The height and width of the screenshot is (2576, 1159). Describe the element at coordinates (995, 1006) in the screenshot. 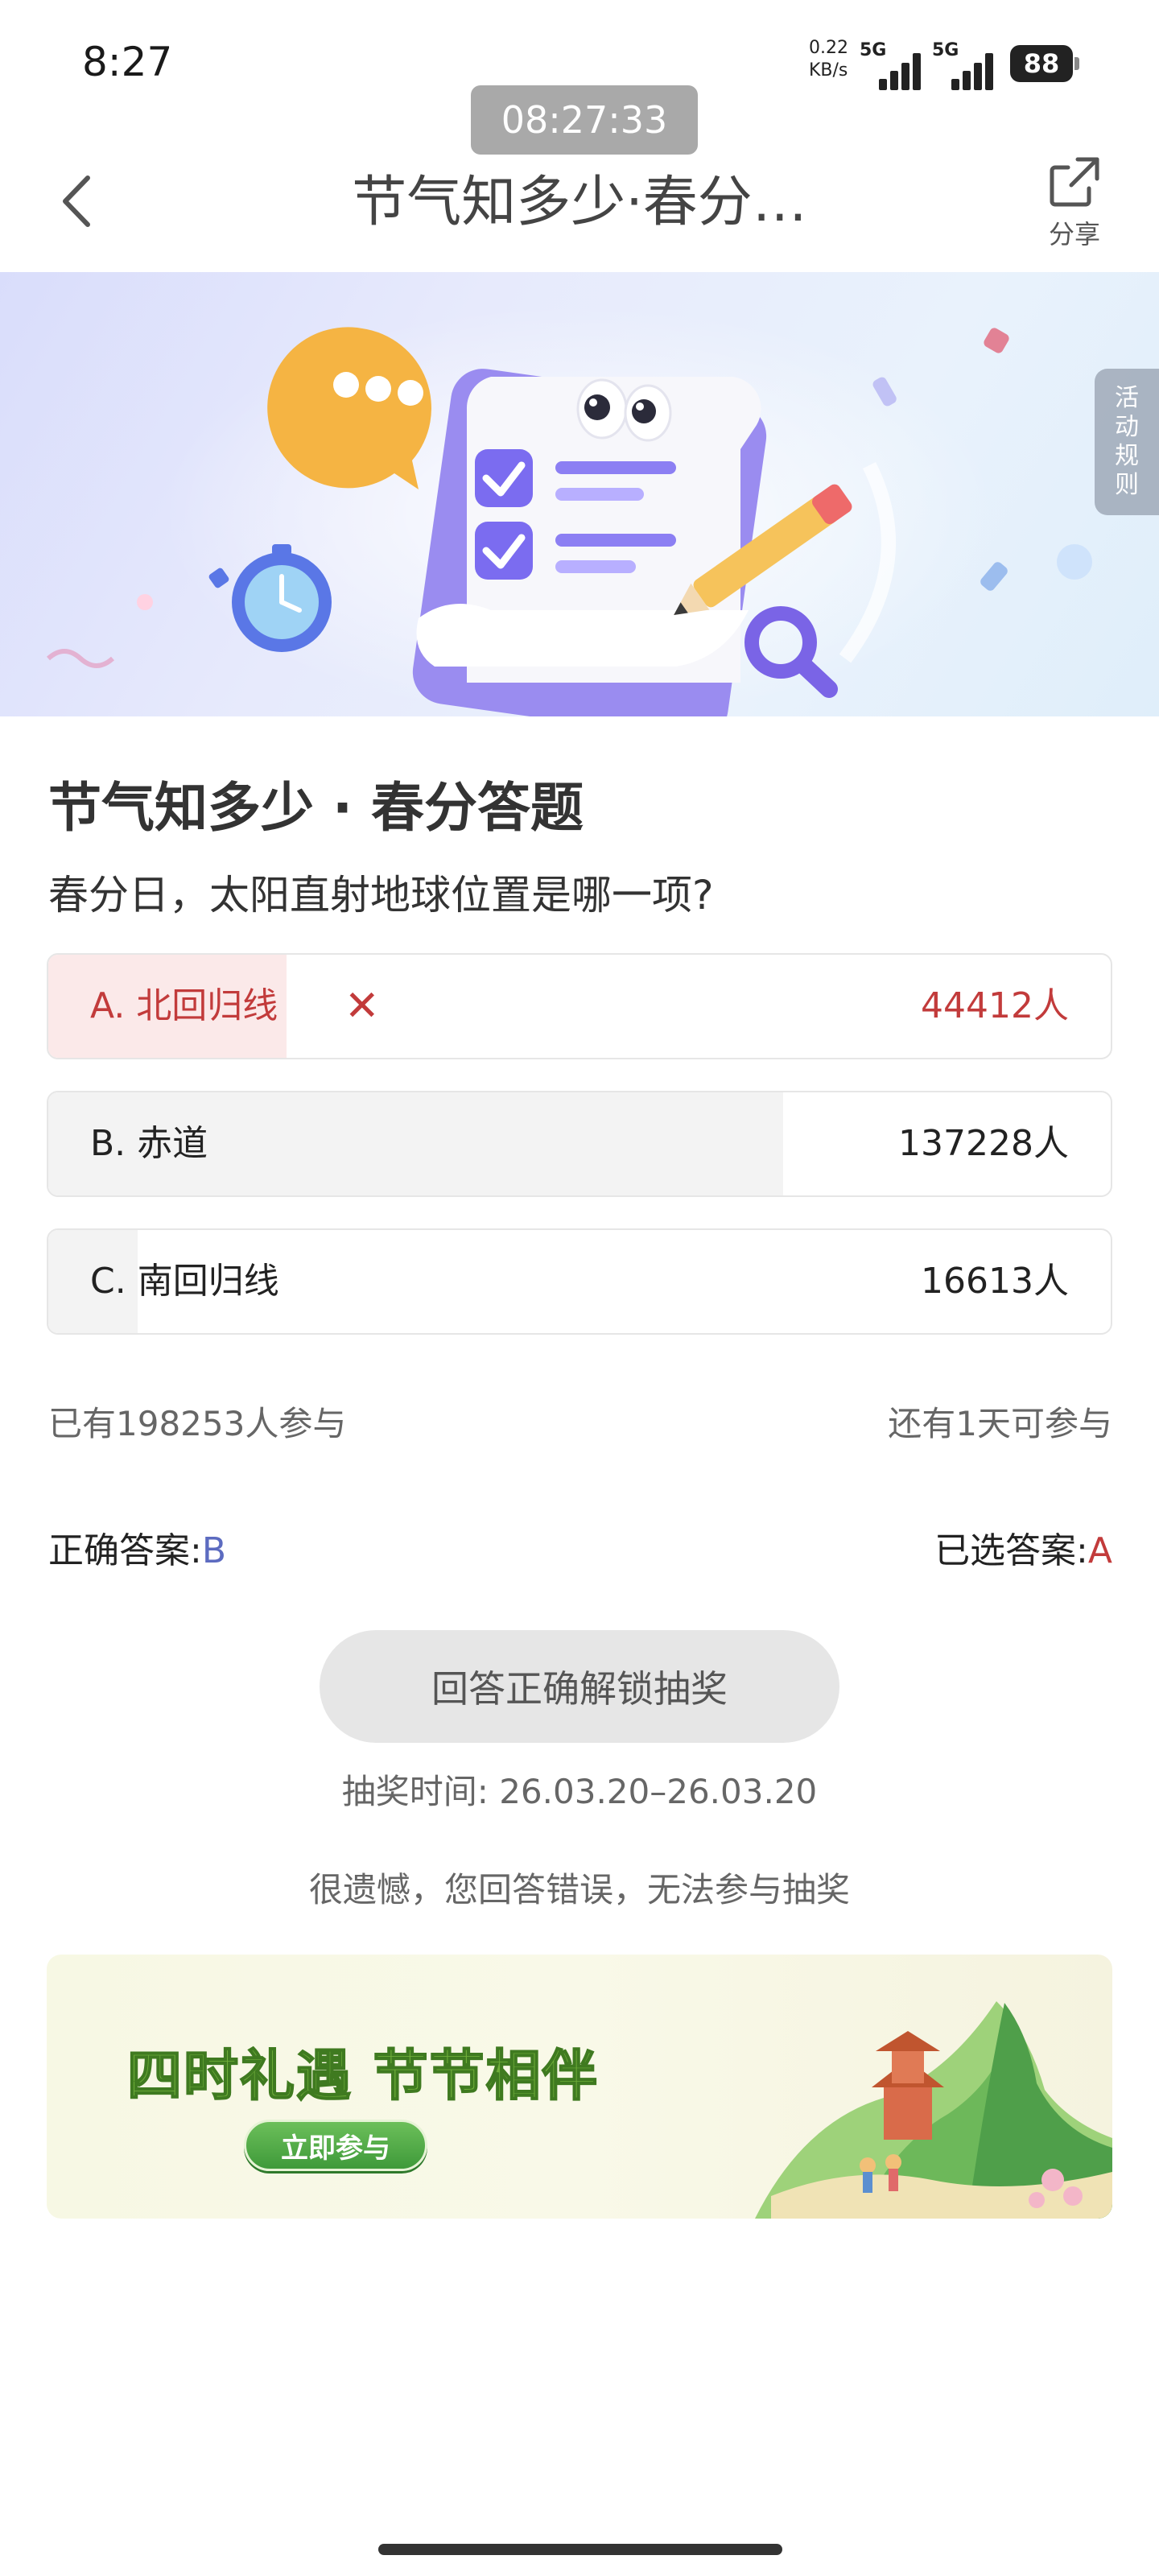

I see `vote-count: 44412人` at that location.